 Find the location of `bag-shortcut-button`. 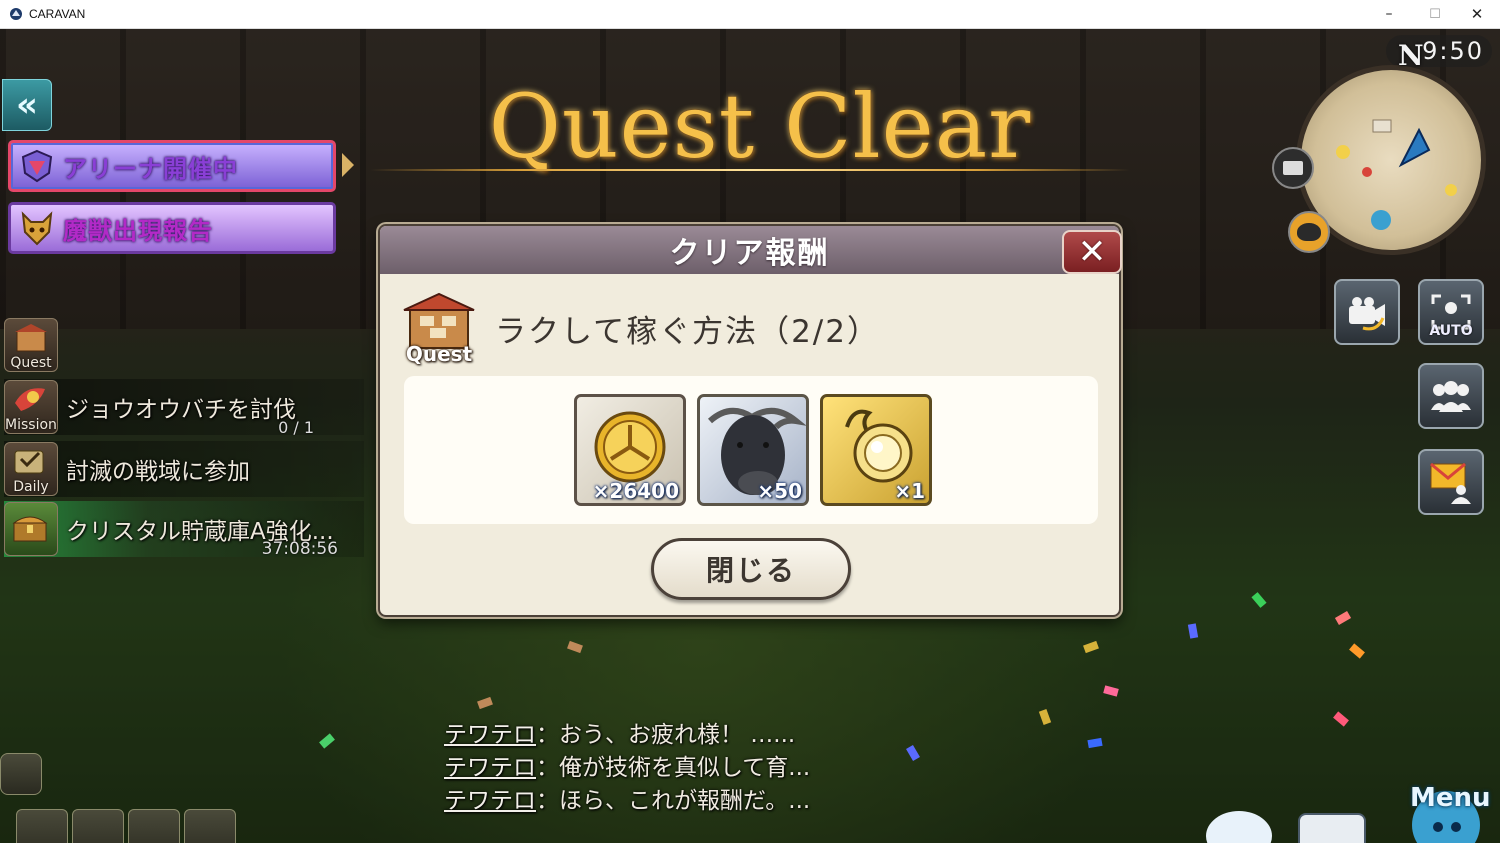

bag-shortcut-button is located at coordinates (210, 826).